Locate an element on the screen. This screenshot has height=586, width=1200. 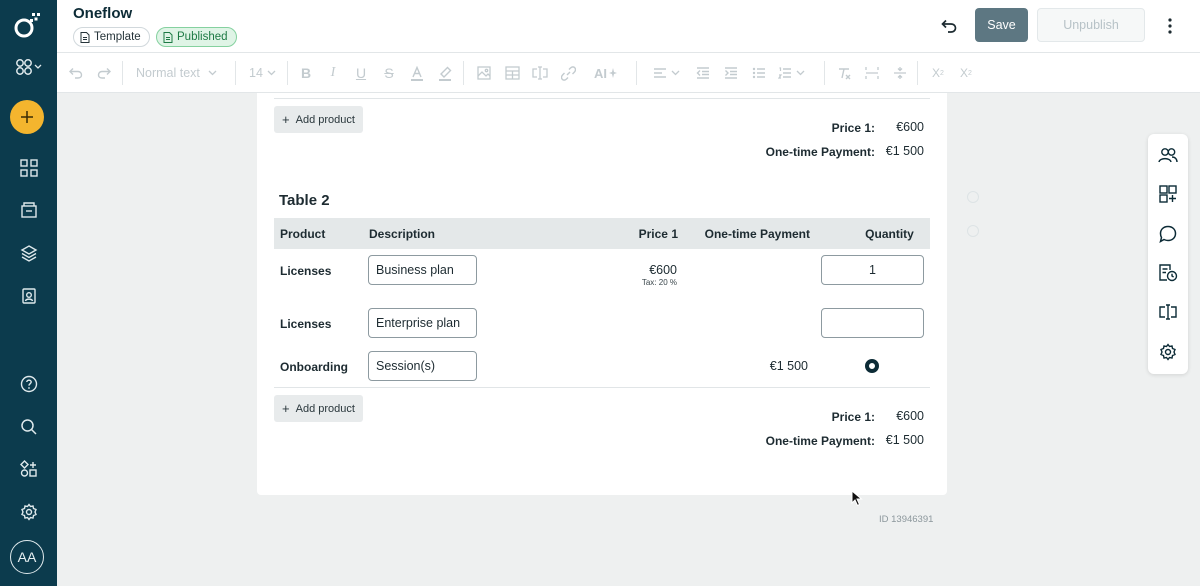
superscript-icon: X2 is located at coordinates (938, 73).